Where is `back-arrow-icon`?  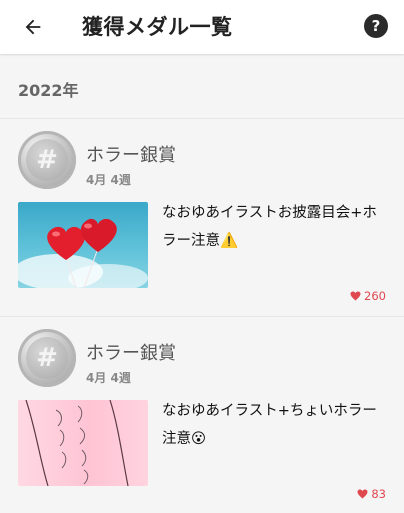
back-arrow-icon is located at coordinates (33, 27).